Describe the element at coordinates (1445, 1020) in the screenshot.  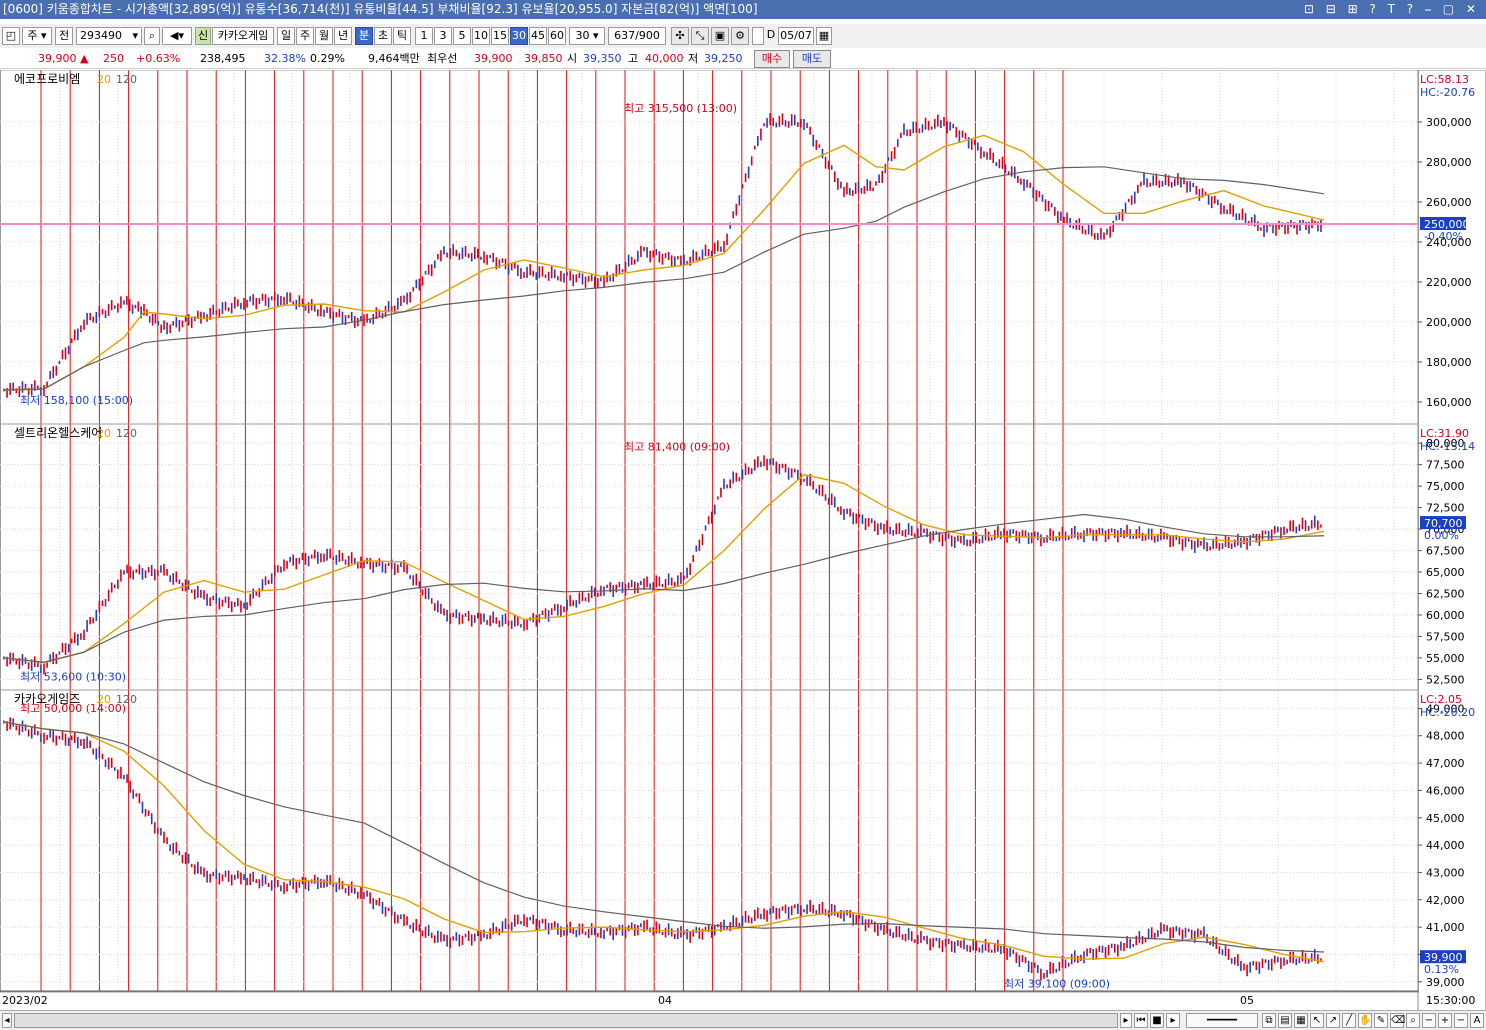
I see `zoom-in-icon: +` at that location.